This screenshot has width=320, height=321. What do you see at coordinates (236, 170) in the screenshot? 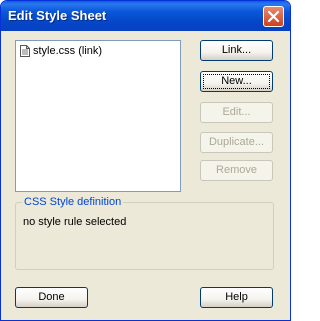
I see `remove-button: Remove` at bounding box center [236, 170].